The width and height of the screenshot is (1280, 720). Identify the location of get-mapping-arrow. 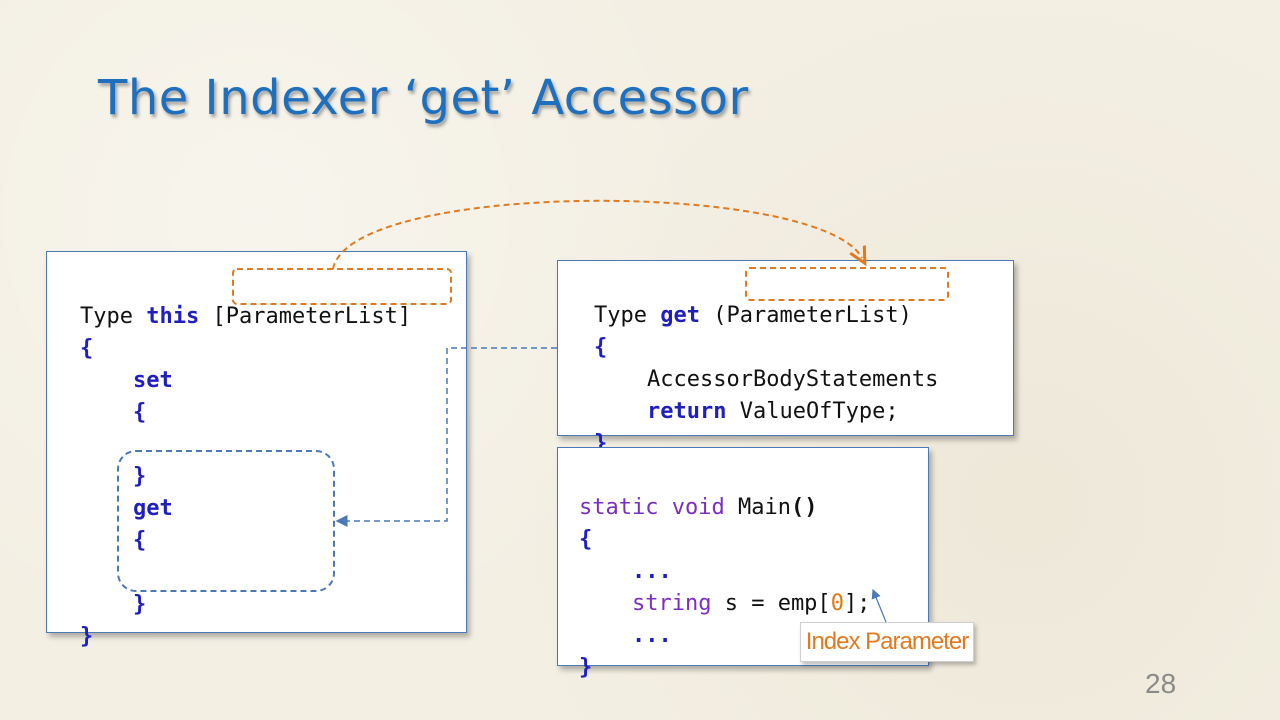
(446, 437).